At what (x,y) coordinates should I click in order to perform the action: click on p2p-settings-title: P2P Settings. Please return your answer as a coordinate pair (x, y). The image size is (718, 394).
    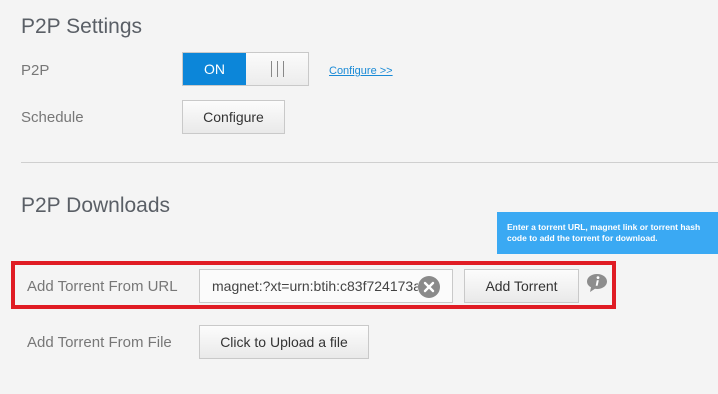
    Looking at the image, I should click on (82, 26).